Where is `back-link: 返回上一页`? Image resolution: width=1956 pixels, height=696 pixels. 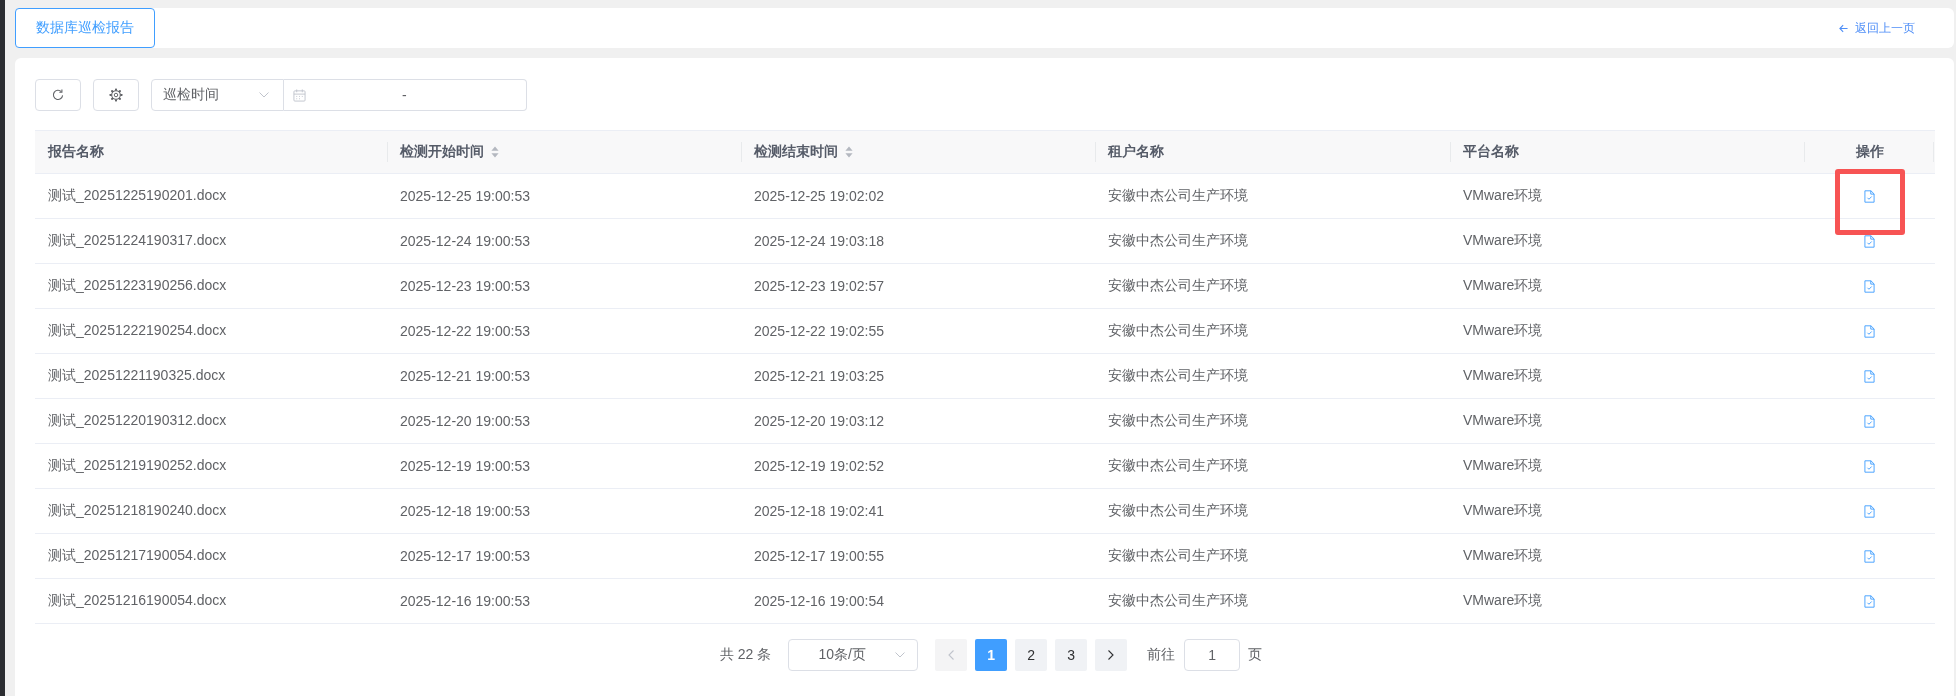 back-link: 返回上一页 is located at coordinates (1877, 28).